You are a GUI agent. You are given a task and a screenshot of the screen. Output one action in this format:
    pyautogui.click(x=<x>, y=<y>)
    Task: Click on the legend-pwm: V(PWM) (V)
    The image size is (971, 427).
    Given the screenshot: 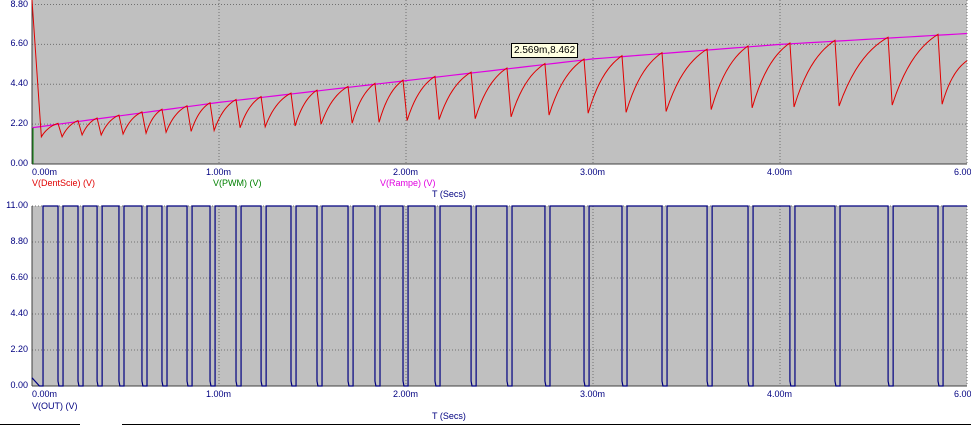 What is the action you would take?
    pyautogui.click(x=237, y=183)
    